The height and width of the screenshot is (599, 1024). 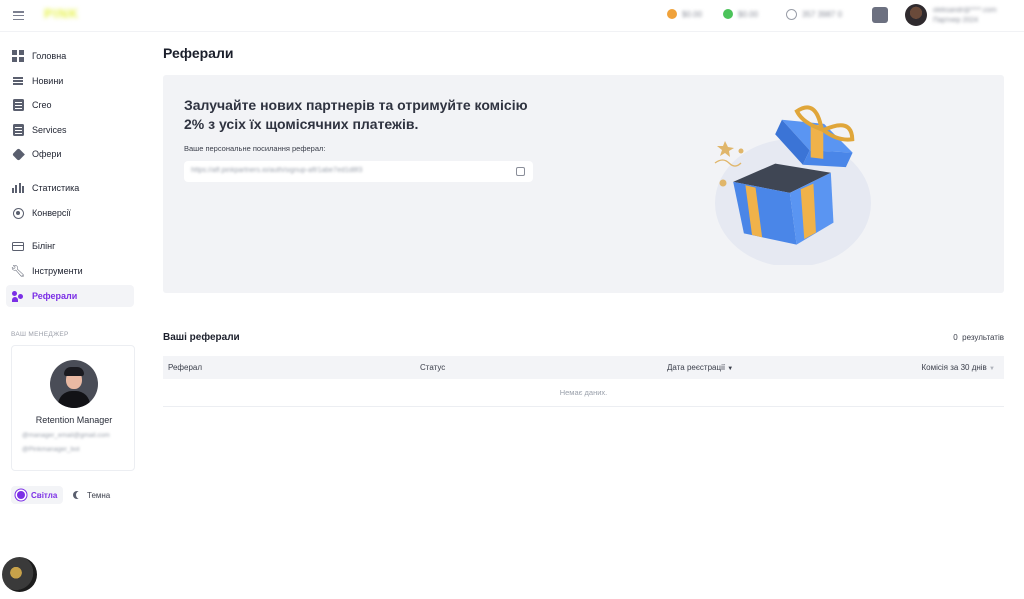 I want to click on copy-icon, so click(x=520, y=171).